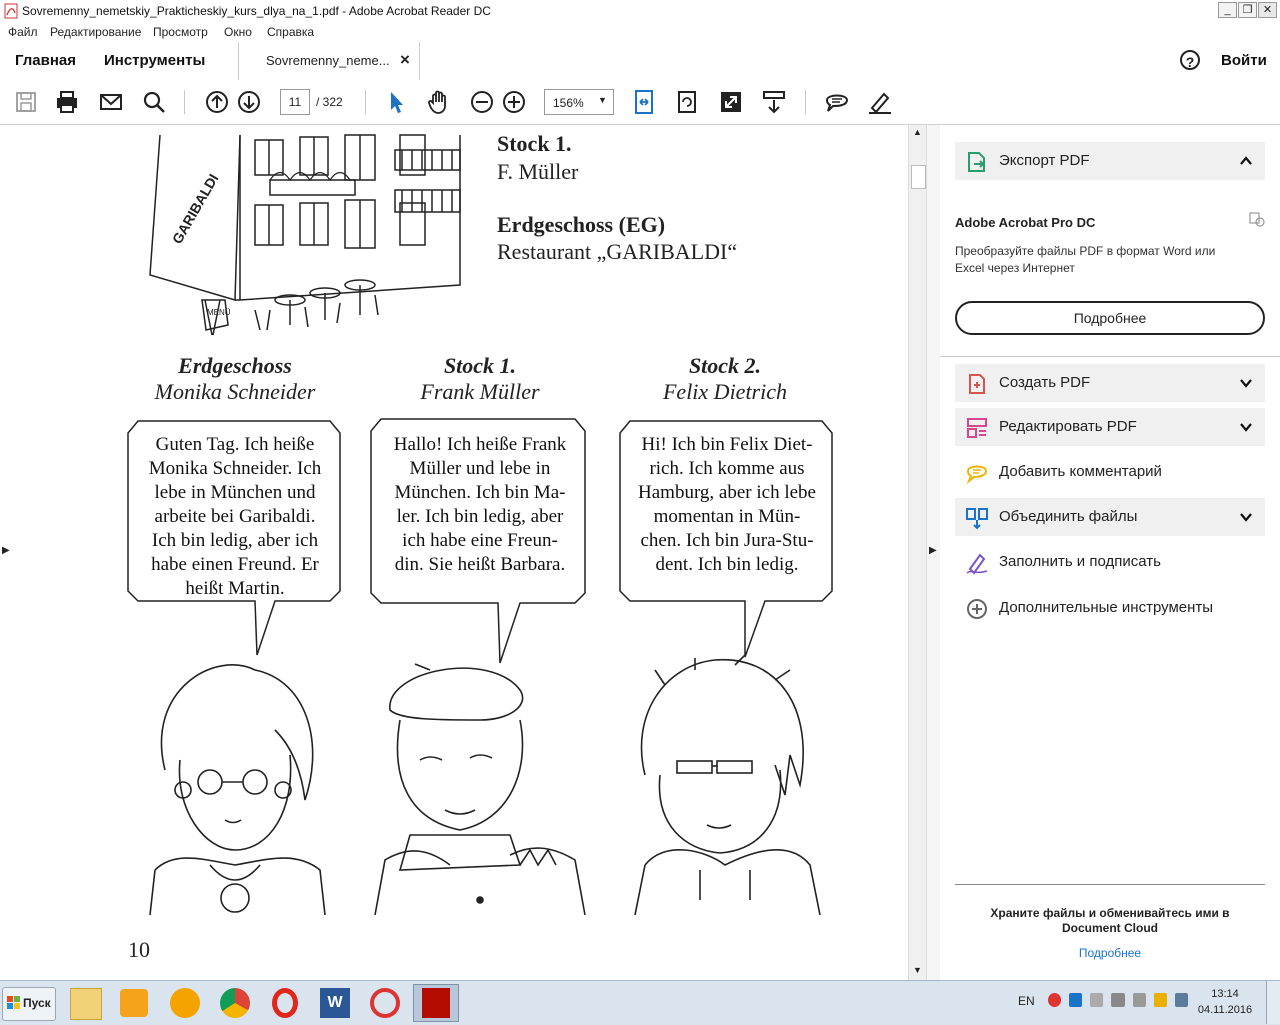 Image resolution: width=1280 pixels, height=1025 pixels. I want to click on scroll-mode-icon, so click(774, 102).